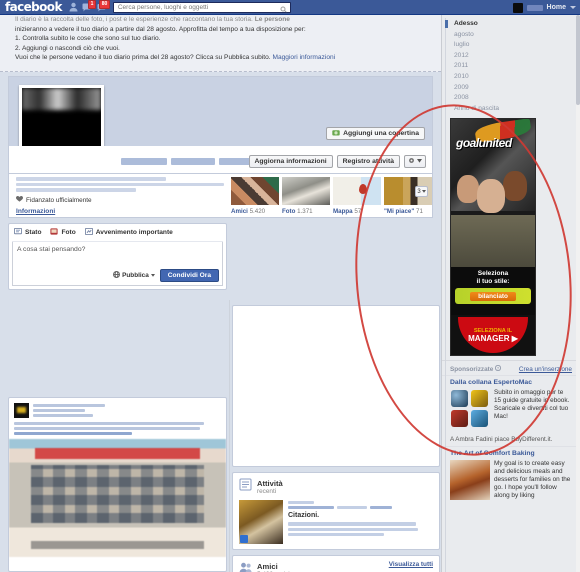 This screenshot has width=580, height=572. Describe the element at coordinates (347, 211) in the screenshot. I see `tile-map-label: Mappa 57` at that location.